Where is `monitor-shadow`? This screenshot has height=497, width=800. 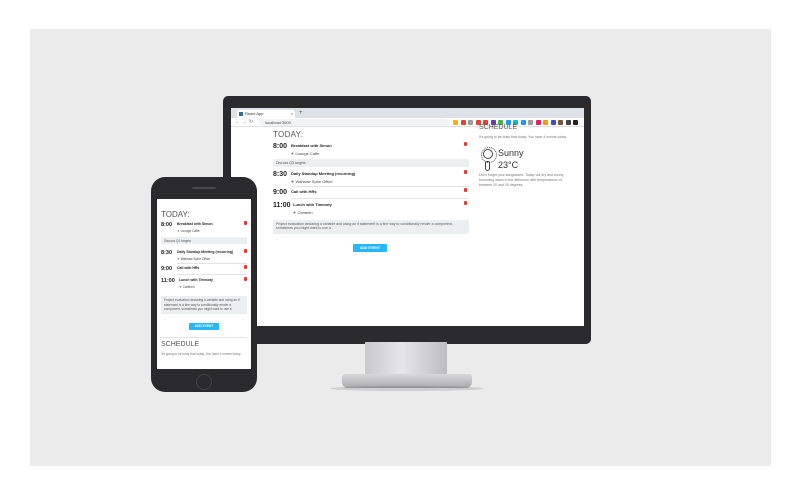 monitor-shadow is located at coordinates (407, 388).